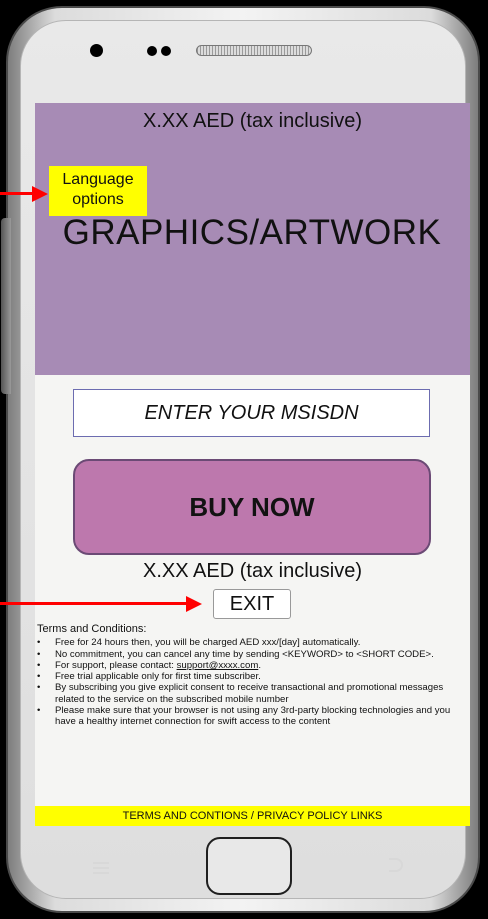 The width and height of the screenshot is (488, 919). Describe the element at coordinates (94, 603) in the screenshot. I see `arrow-exit-line` at that location.